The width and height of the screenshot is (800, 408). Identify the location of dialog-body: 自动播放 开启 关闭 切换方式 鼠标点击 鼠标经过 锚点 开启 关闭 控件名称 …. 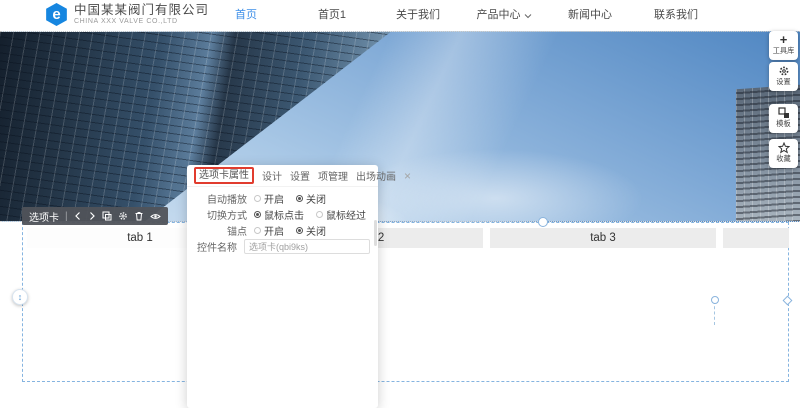
(282, 220).